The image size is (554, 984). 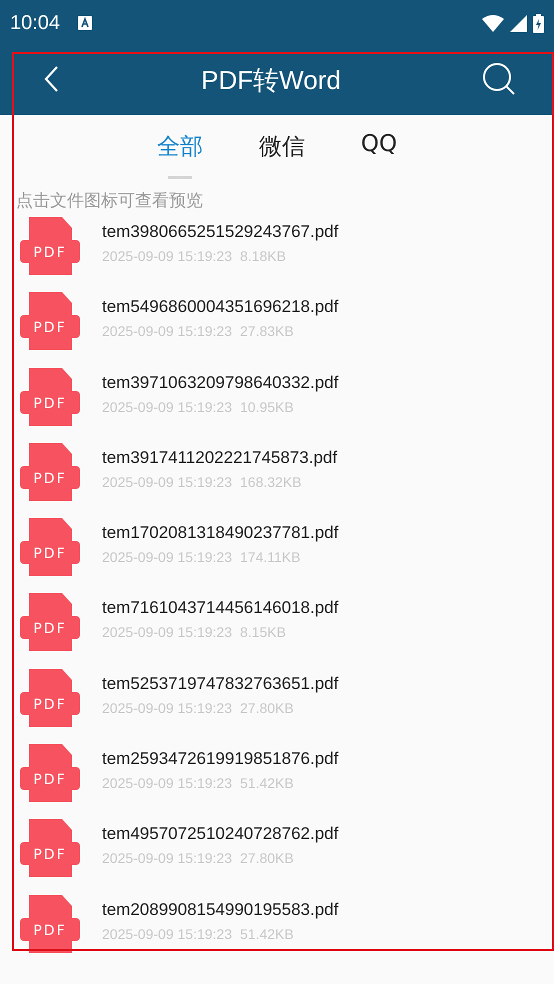 What do you see at coordinates (518, 23) in the screenshot?
I see `signal-icon` at bounding box center [518, 23].